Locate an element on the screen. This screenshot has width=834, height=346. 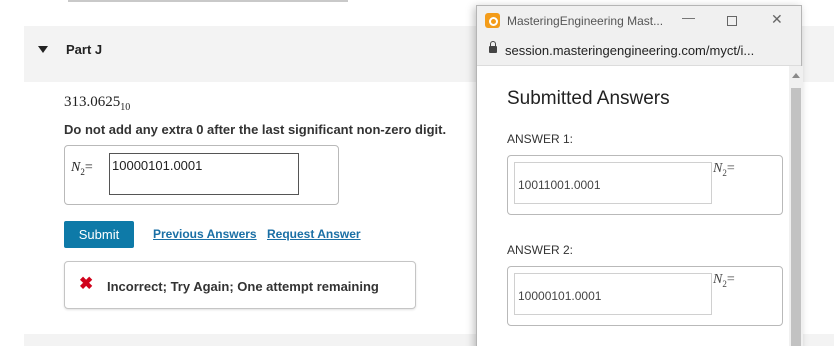
answer-2-value: 10000101.0001 is located at coordinates (613, 294).